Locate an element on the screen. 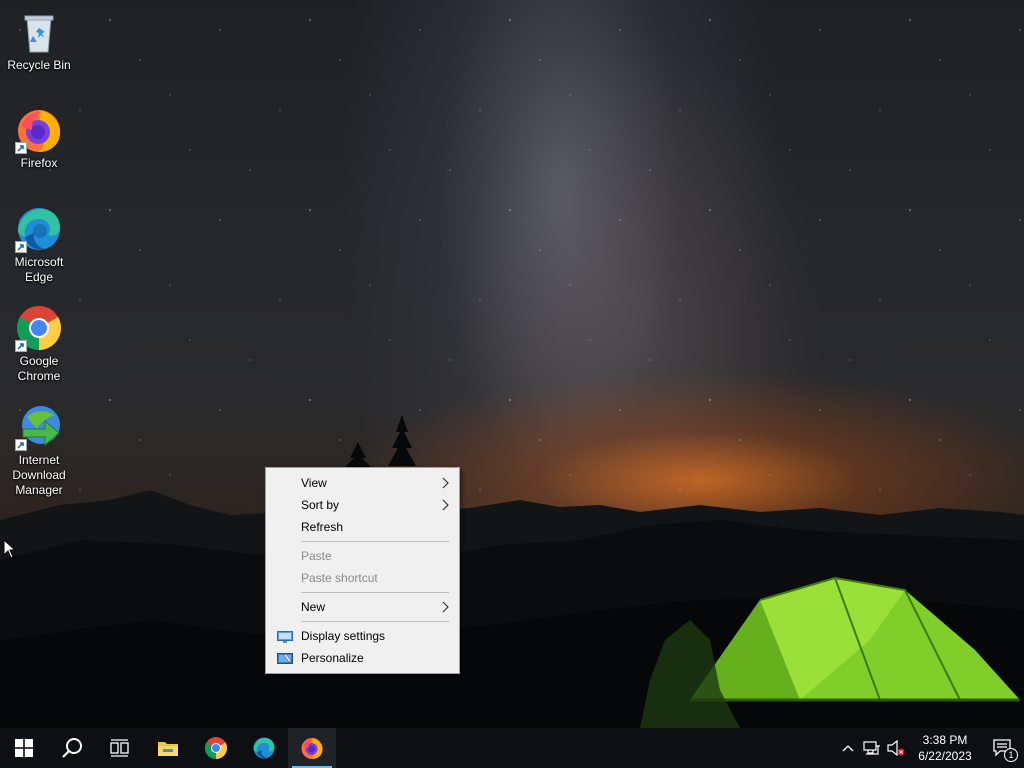 This screenshot has height=768, width=1024. taskbar: 3:38 PM 6/22/2023 1 is located at coordinates (512, 748).